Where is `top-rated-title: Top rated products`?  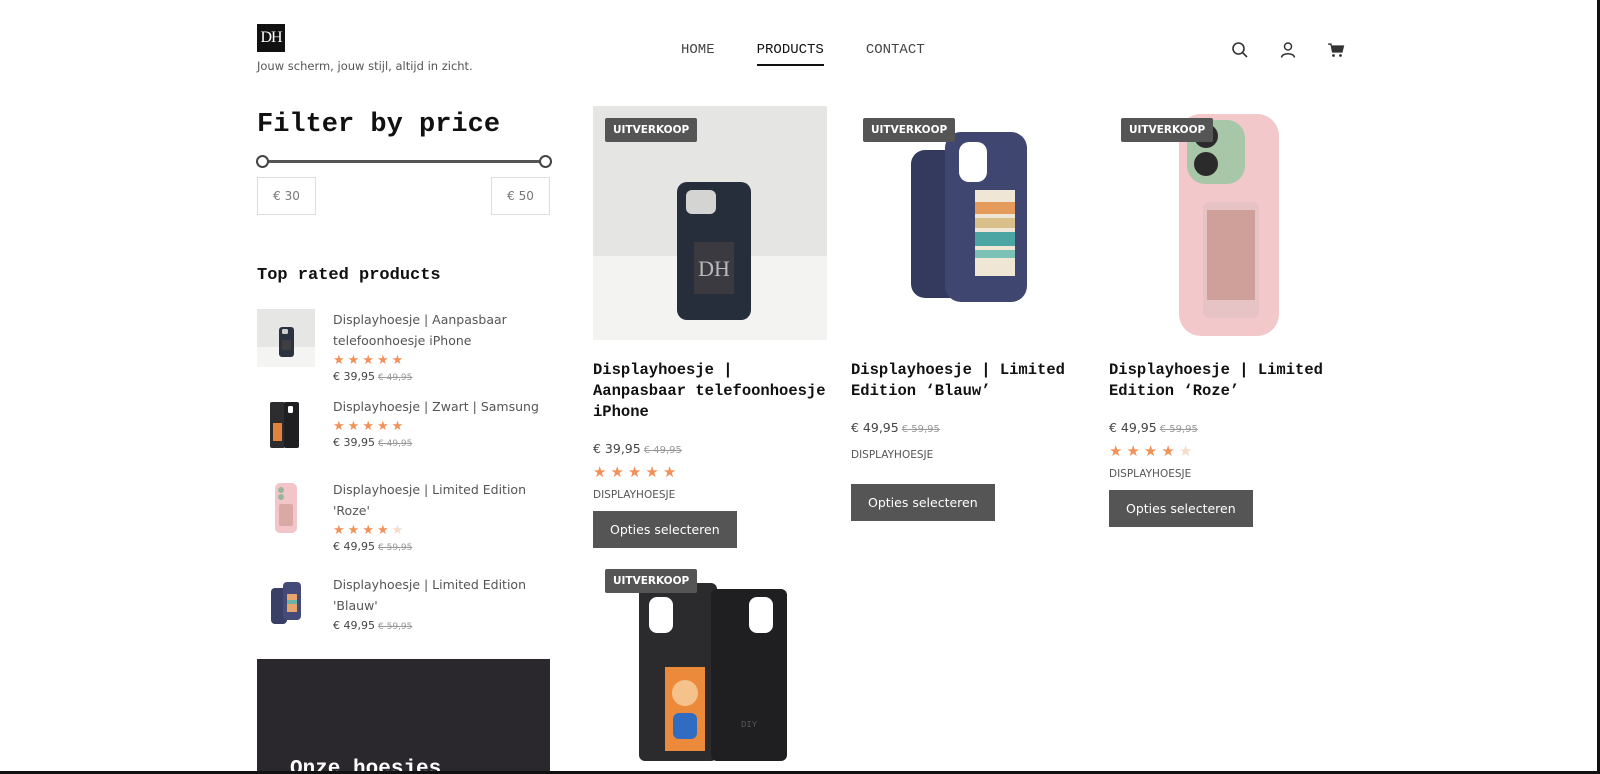 top-rated-title: Top rated products is located at coordinates (349, 275).